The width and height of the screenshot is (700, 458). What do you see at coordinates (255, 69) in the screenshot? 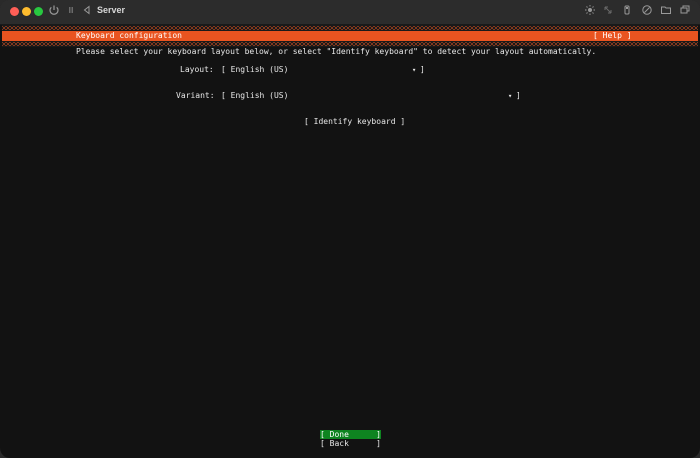
I see `layout-value: [ English (US)` at bounding box center [255, 69].